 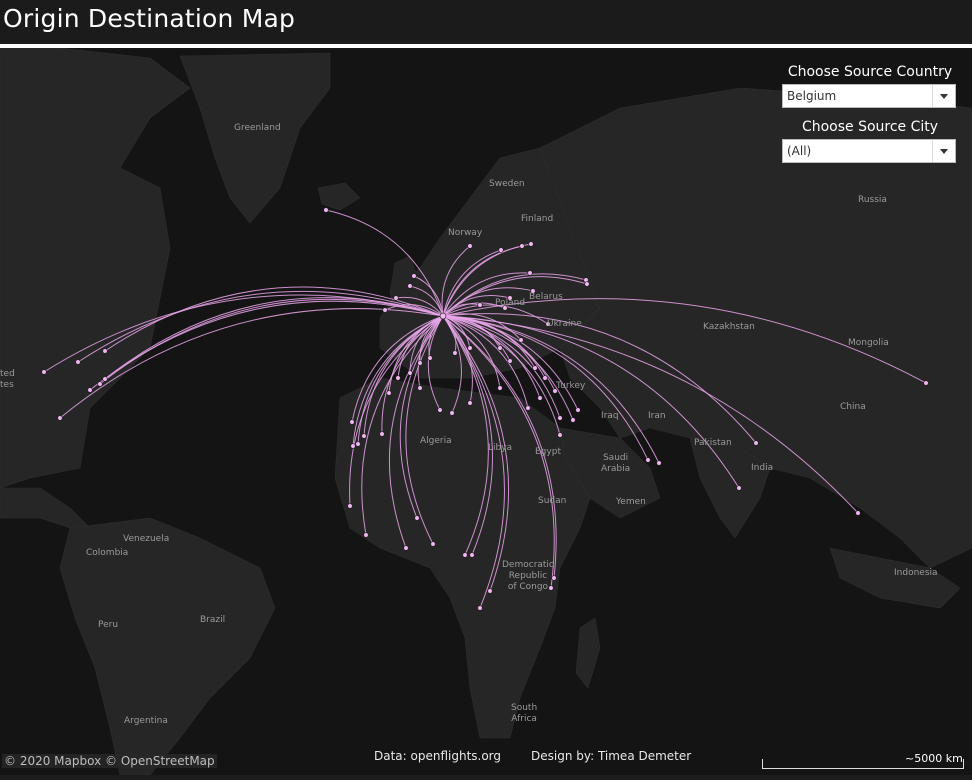 What do you see at coordinates (571, 386) in the screenshot?
I see `label-turkey: Turkey` at bounding box center [571, 386].